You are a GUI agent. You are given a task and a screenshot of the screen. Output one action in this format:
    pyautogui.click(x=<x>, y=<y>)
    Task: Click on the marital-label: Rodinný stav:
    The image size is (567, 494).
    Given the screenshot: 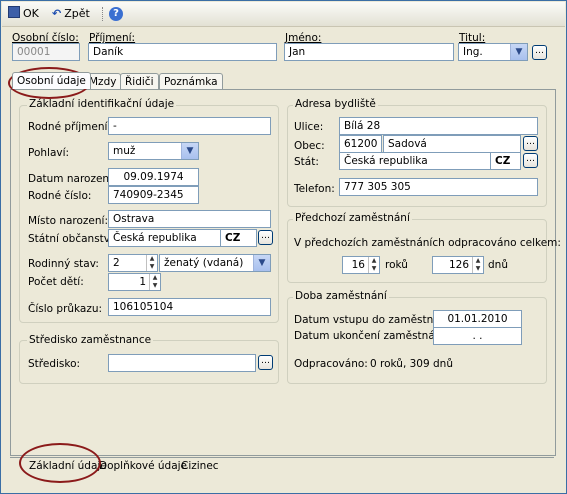 What is the action you would take?
    pyautogui.click(x=63, y=264)
    